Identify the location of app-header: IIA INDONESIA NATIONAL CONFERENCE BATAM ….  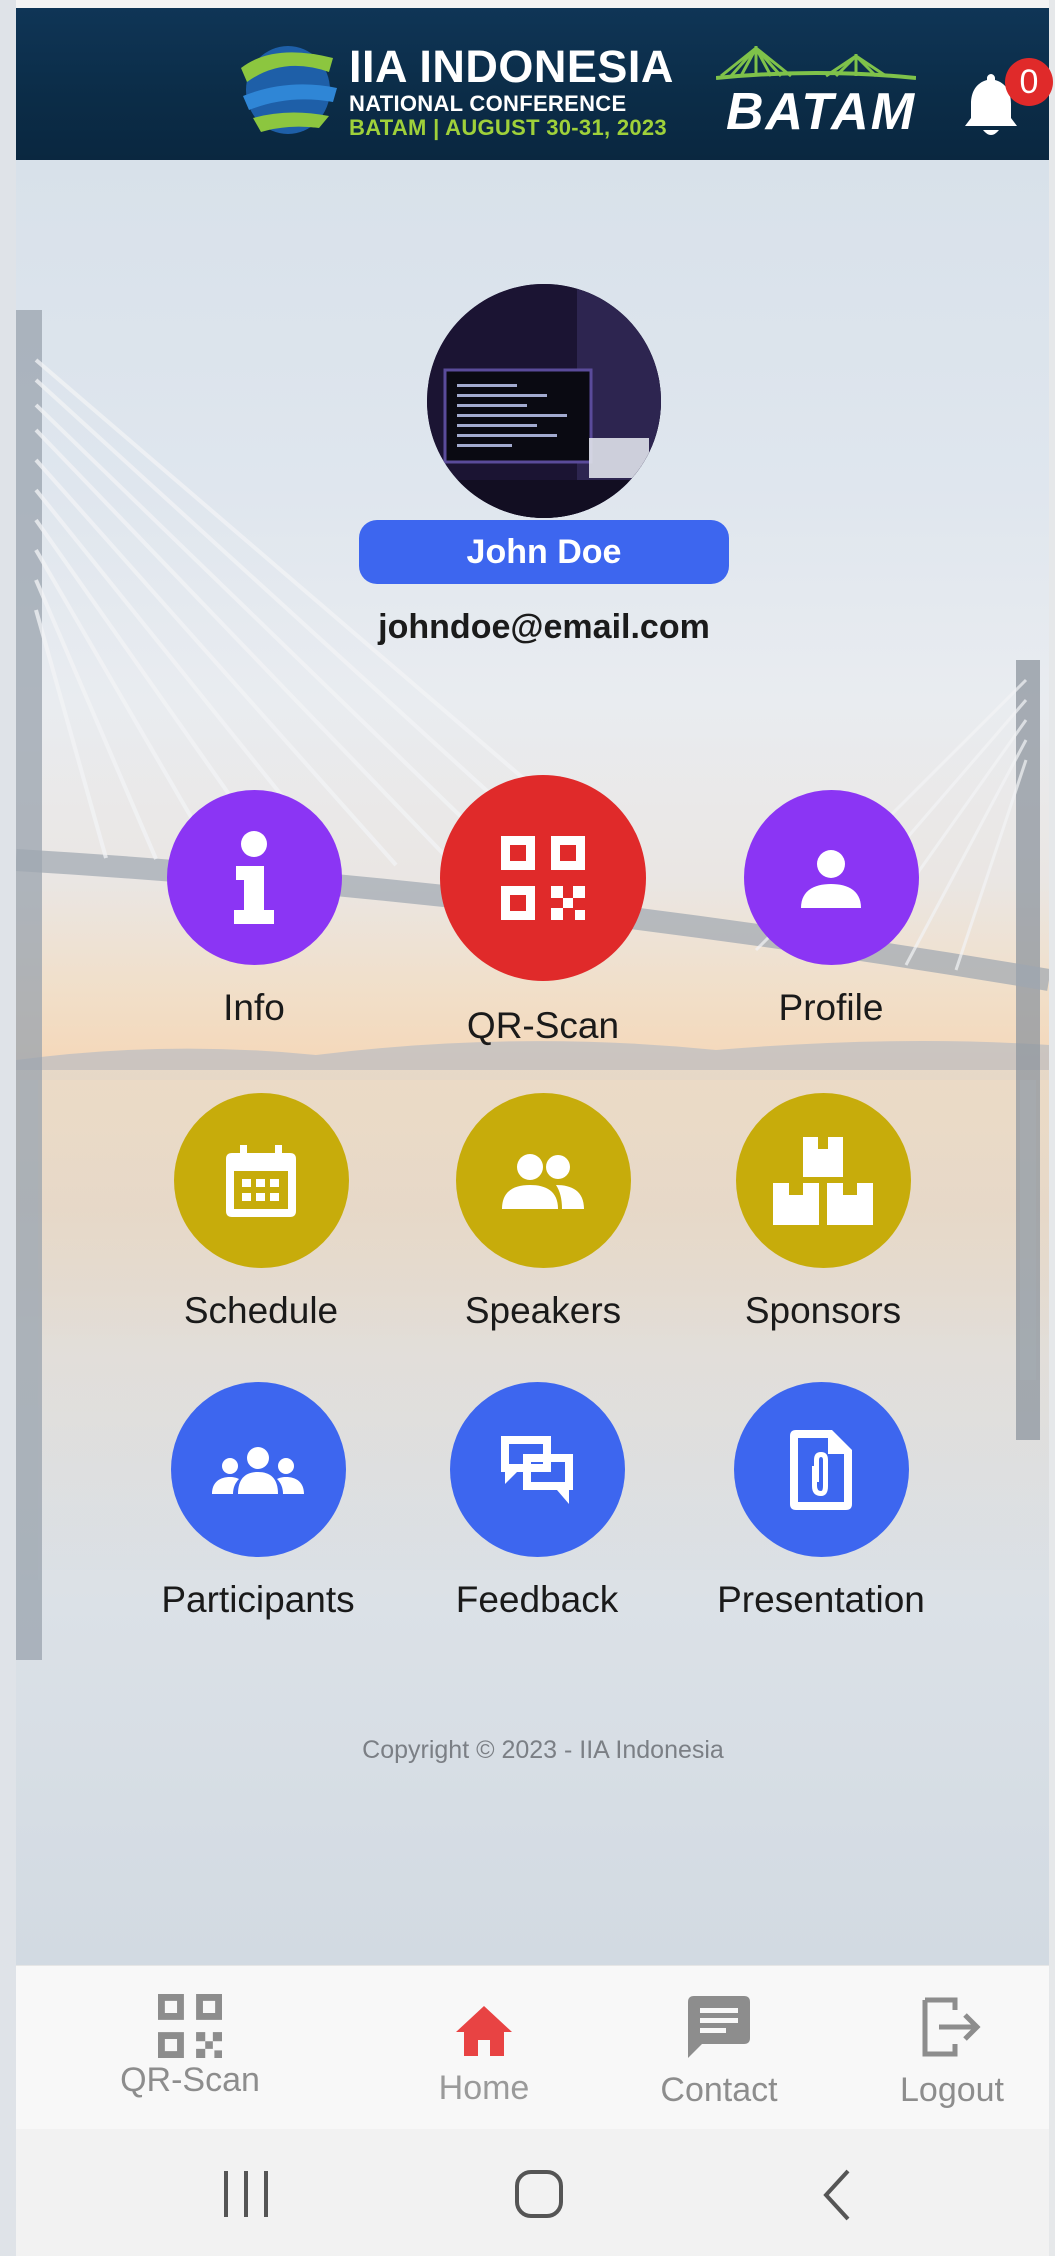
(534, 84).